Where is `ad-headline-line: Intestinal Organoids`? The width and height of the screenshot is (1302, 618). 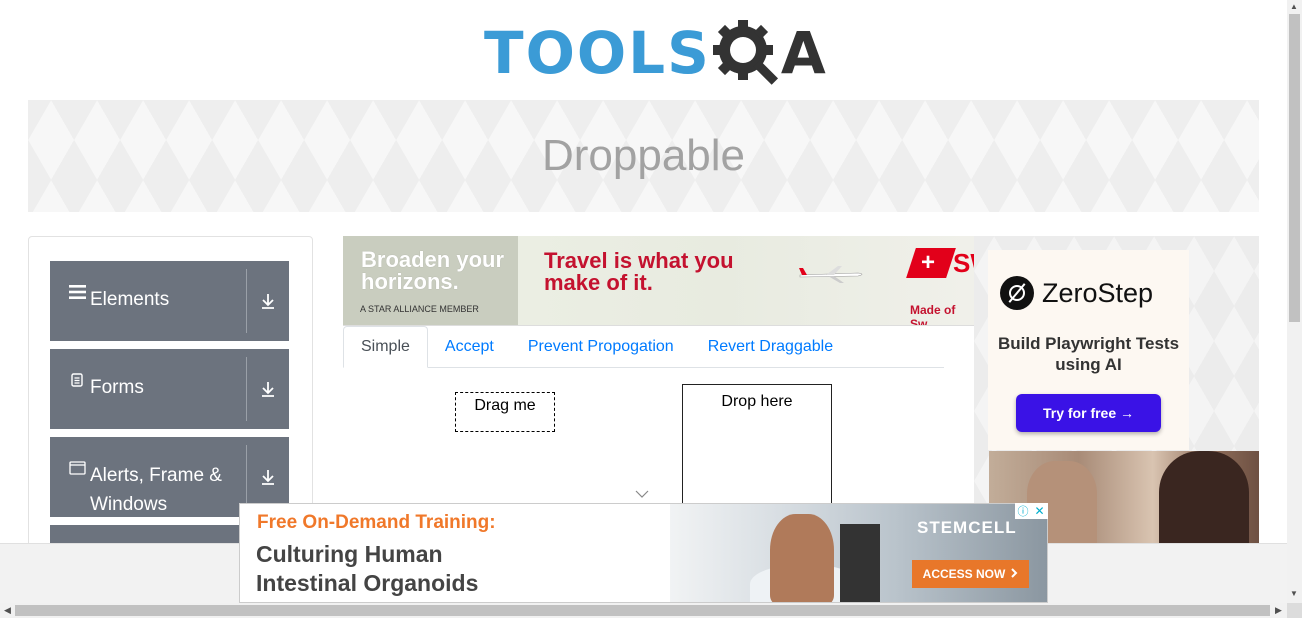 ad-headline-line: Intestinal Organoids is located at coordinates (367, 583).